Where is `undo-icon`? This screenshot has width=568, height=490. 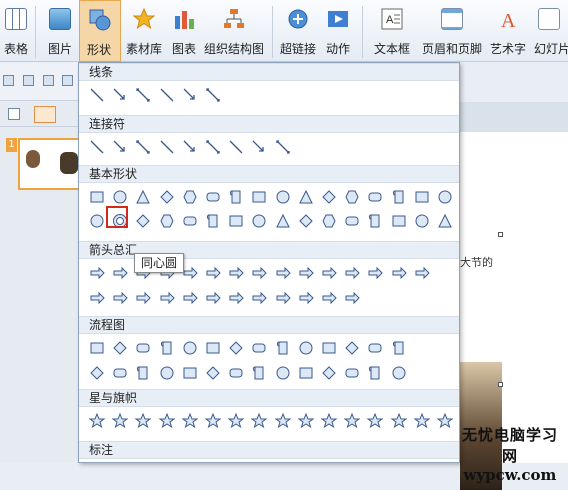
undo-icon is located at coordinates (67, 80).